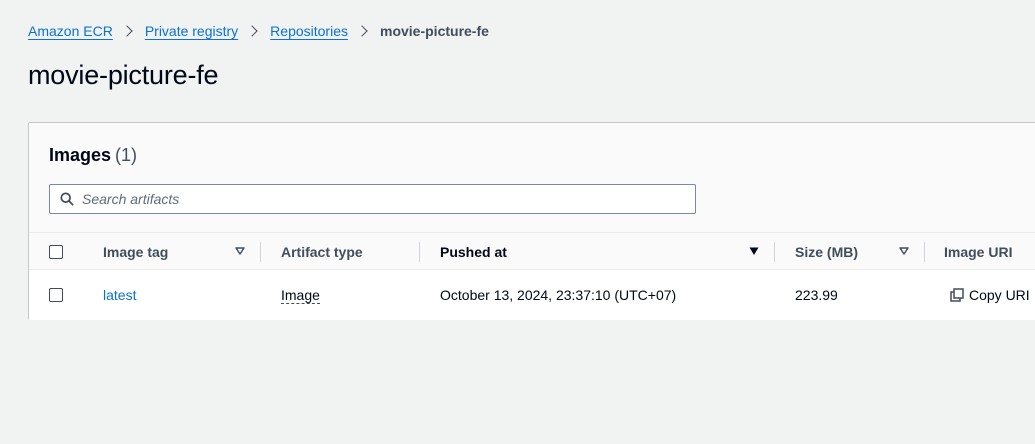  Describe the element at coordinates (957, 295) in the screenshot. I see `copy-icon` at that location.